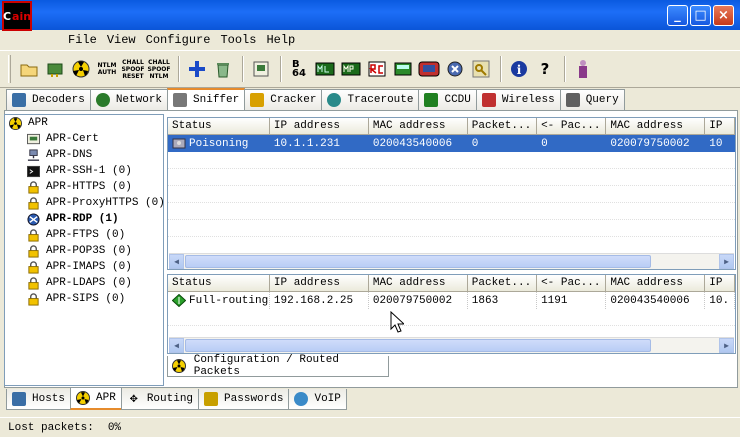  Describe the element at coordinates (58, 100) in the screenshot. I see `tab-label: Decoders` at that location.